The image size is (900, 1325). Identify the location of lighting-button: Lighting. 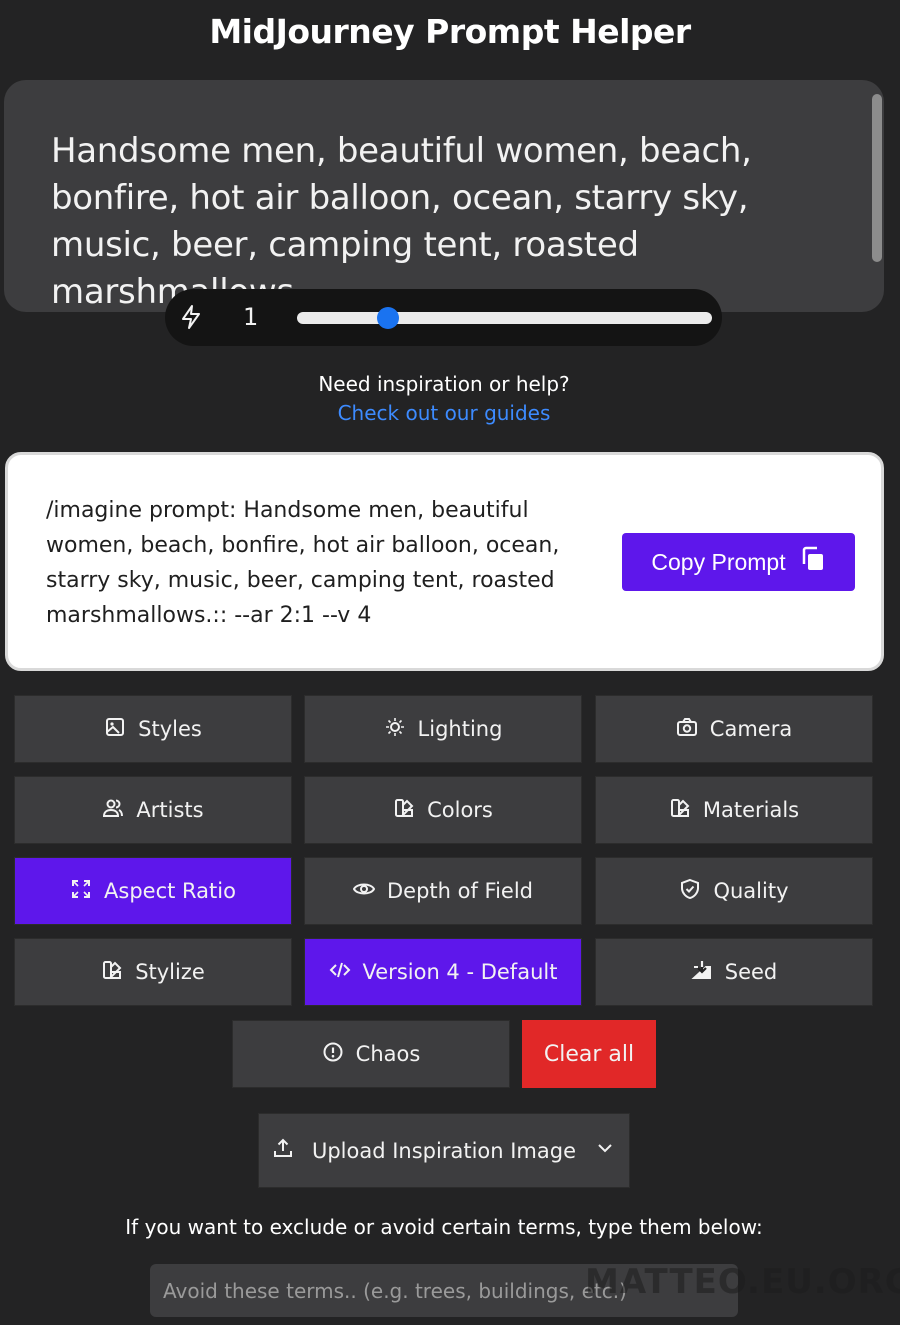
(443, 729).